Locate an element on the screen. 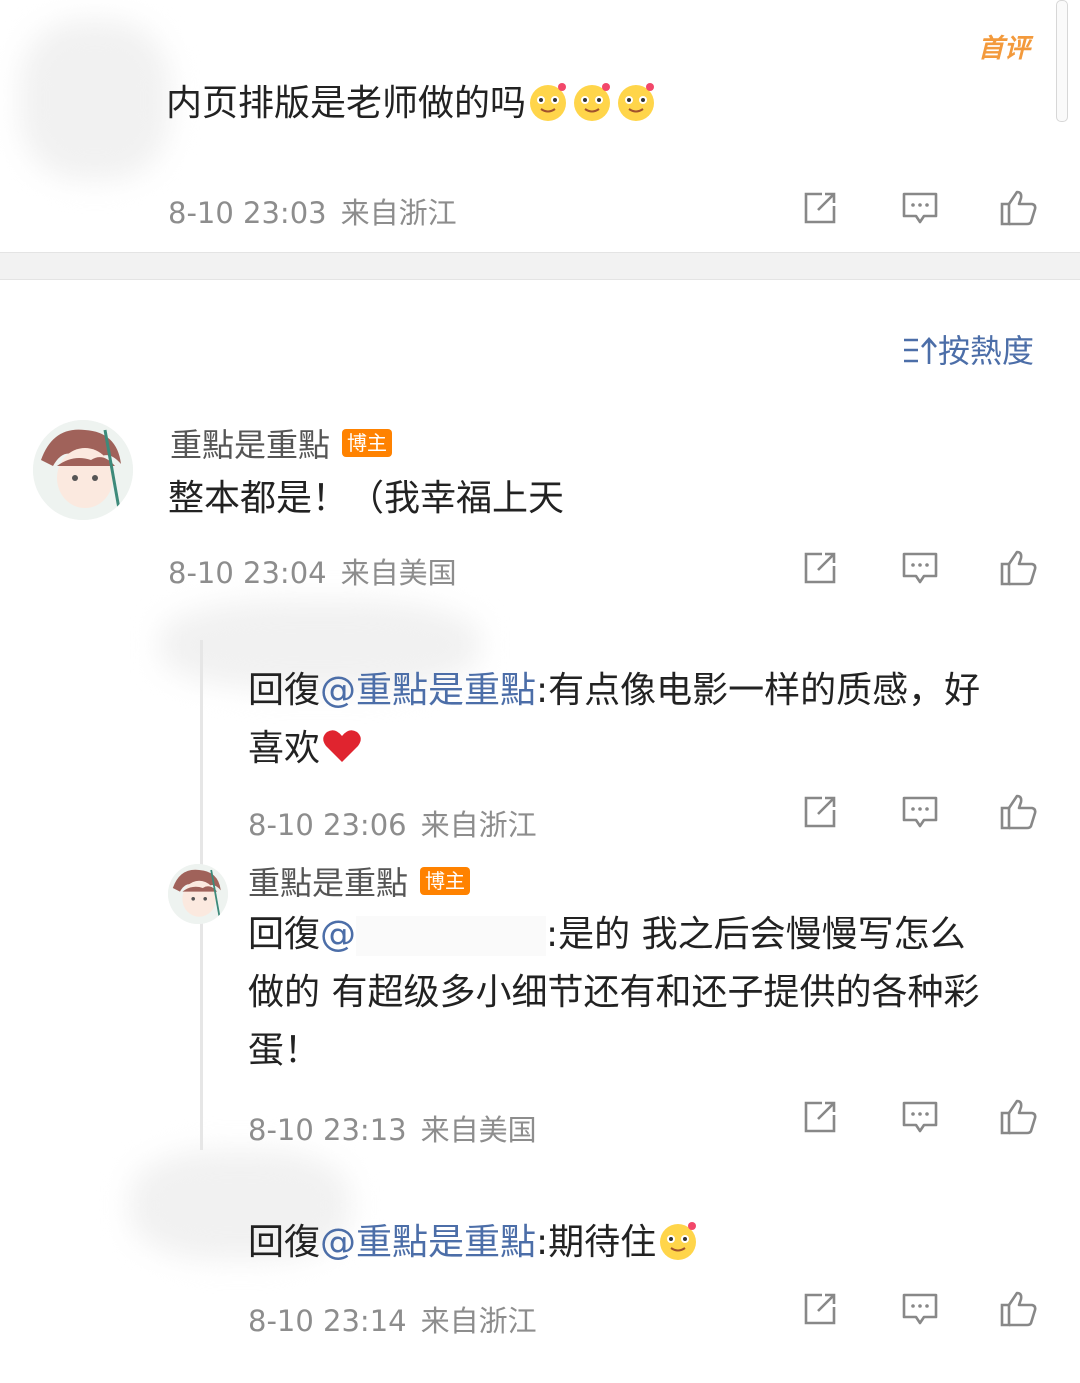 This screenshot has width=1080, height=1383. comment-text: 整本都是！（我幸福上天 is located at coordinates (366, 498).